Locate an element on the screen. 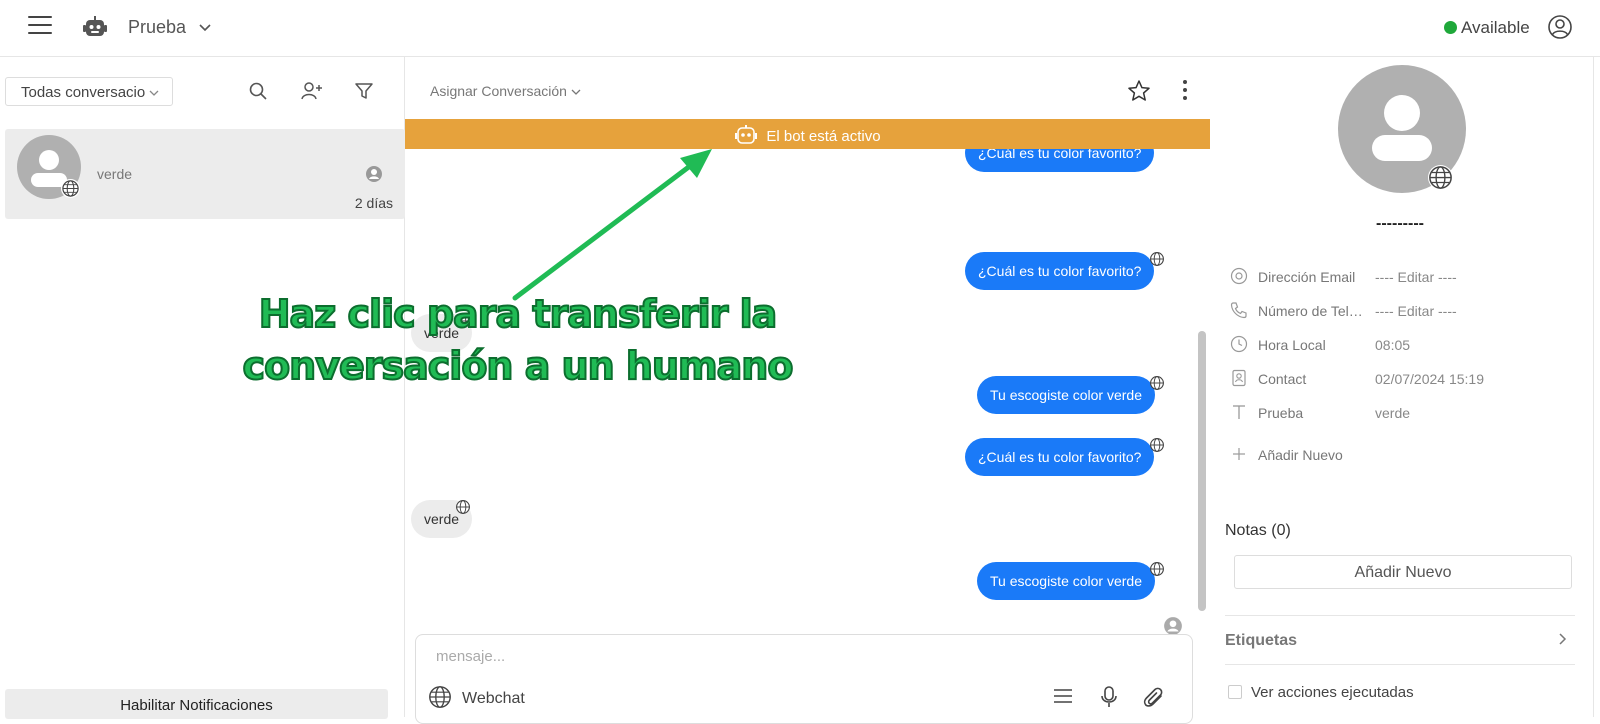 This screenshot has width=1600, height=724. attribute-custom: Prueba verde is located at coordinates (1410, 413).